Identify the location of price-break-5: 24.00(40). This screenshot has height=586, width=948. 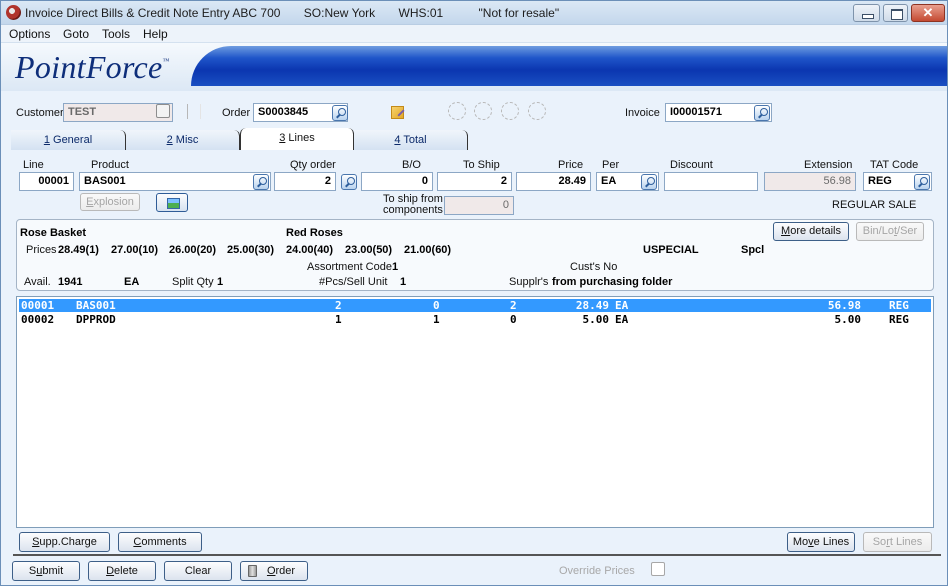
(310, 250).